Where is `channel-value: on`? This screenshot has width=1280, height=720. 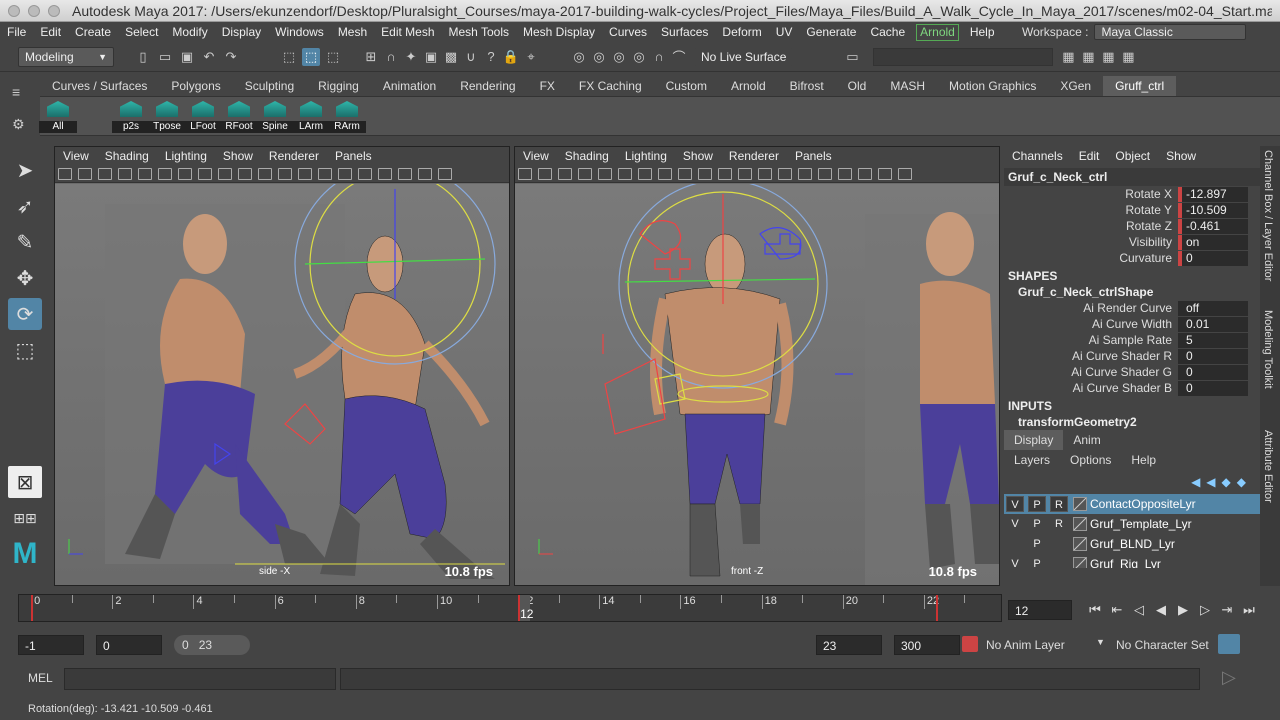 channel-value: on is located at coordinates (1213, 242).